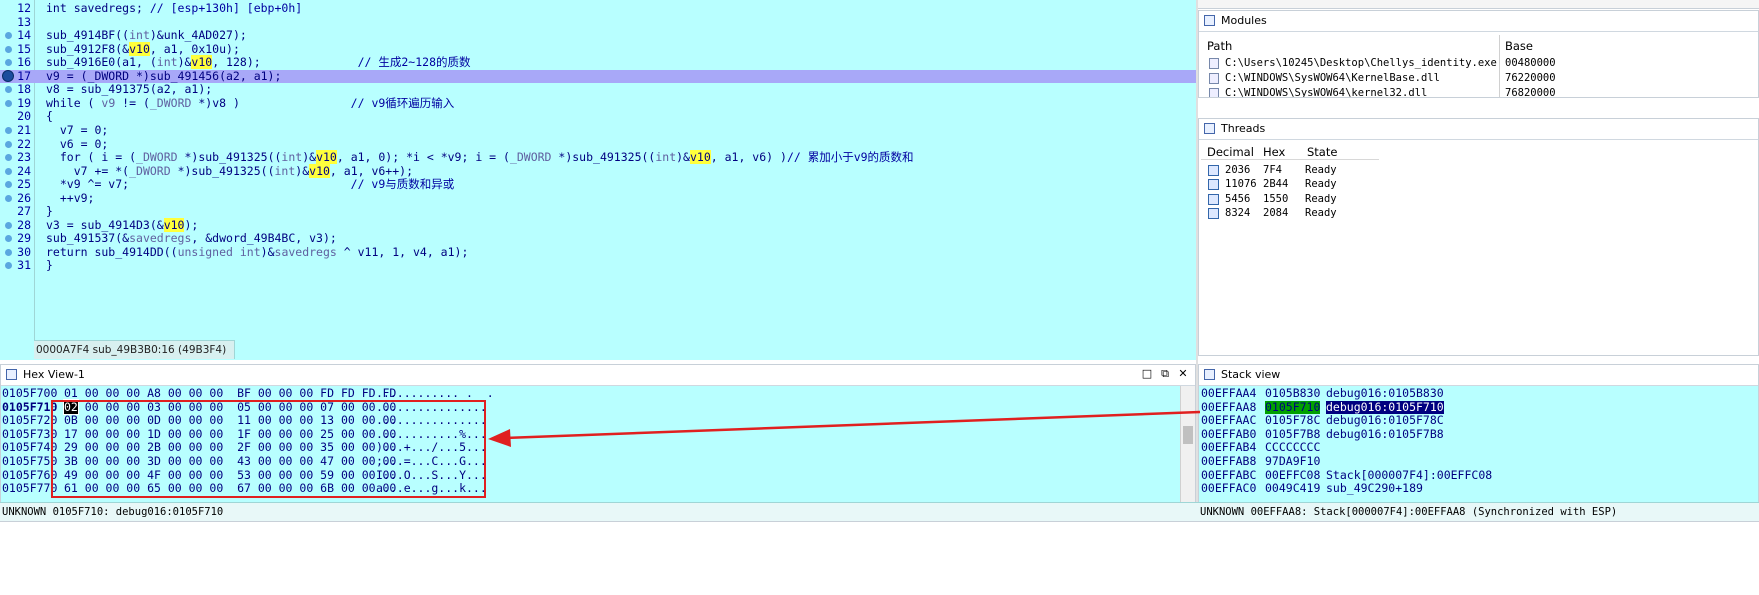 This screenshot has width=1759, height=595. What do you see at coordinates (1409, 475) in the screenshot?
I see `stack-comment: Stack[000007F4]:00EFFC08` at bounding box center [1409, 475].